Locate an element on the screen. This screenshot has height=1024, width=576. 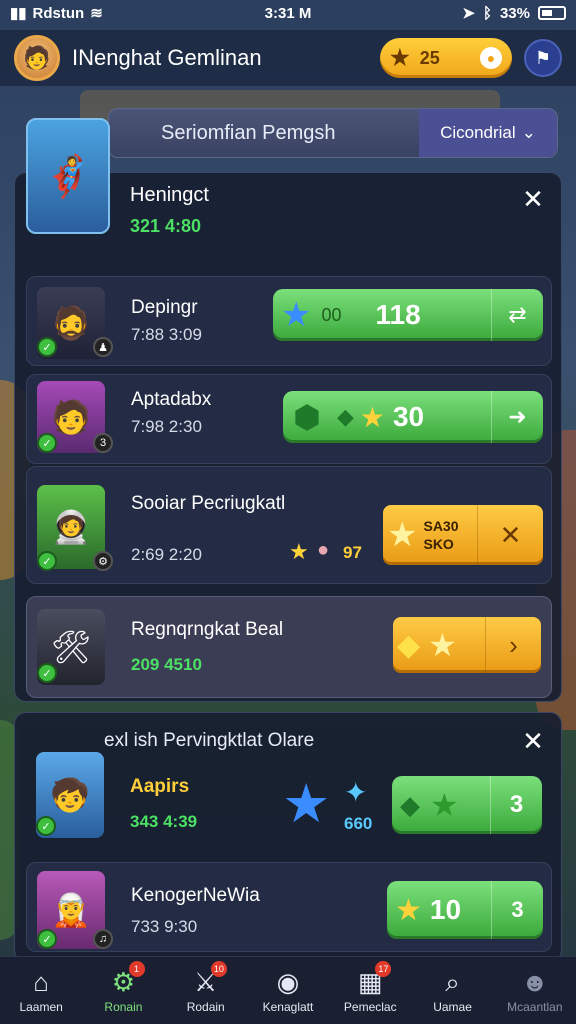
notification-badge: 10 is located at coordinates (218, 969).